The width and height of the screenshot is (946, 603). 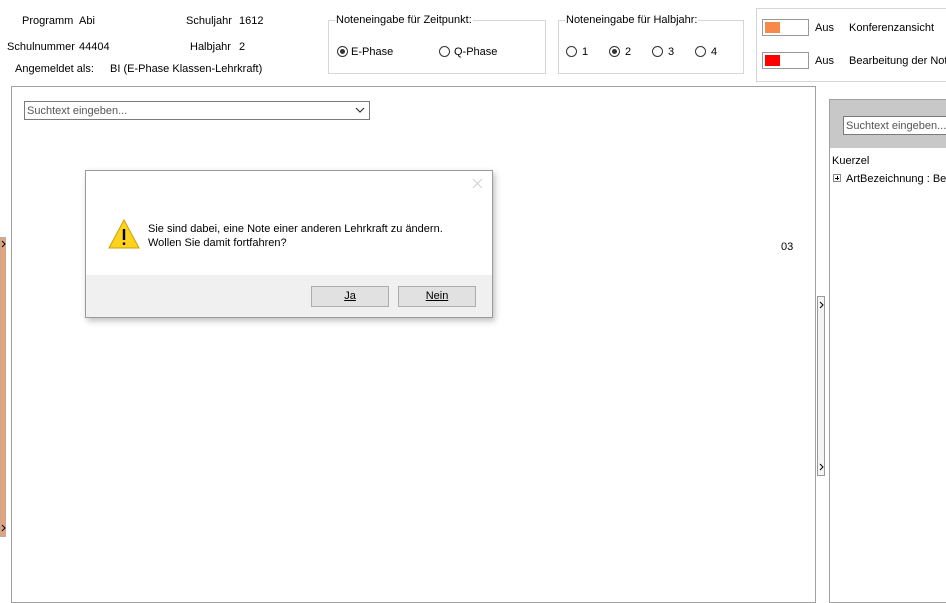 I want to click on schulnummer-label: Schulnummer, so click(x=41, y=47).